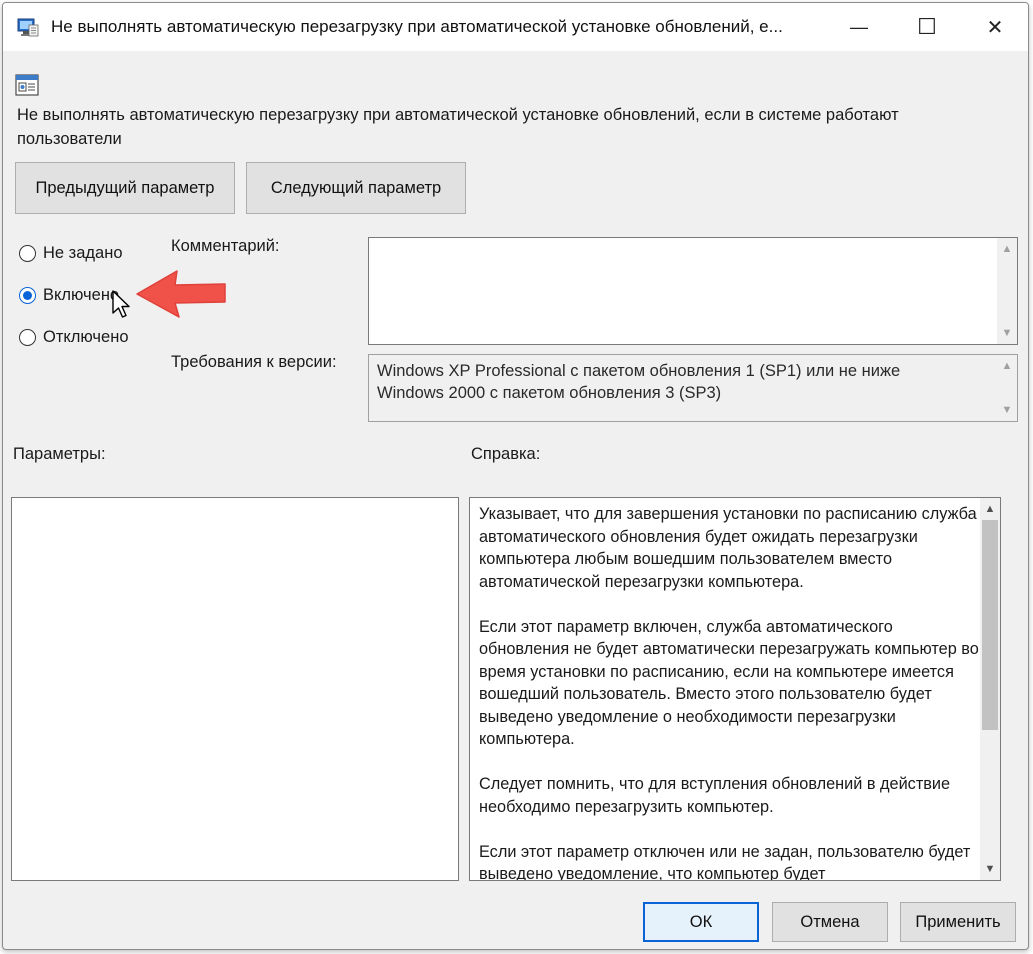  Describe the element at coordinates (81, 295) in the screenshot. I see `radio-enabled-label: Включено` at that location.